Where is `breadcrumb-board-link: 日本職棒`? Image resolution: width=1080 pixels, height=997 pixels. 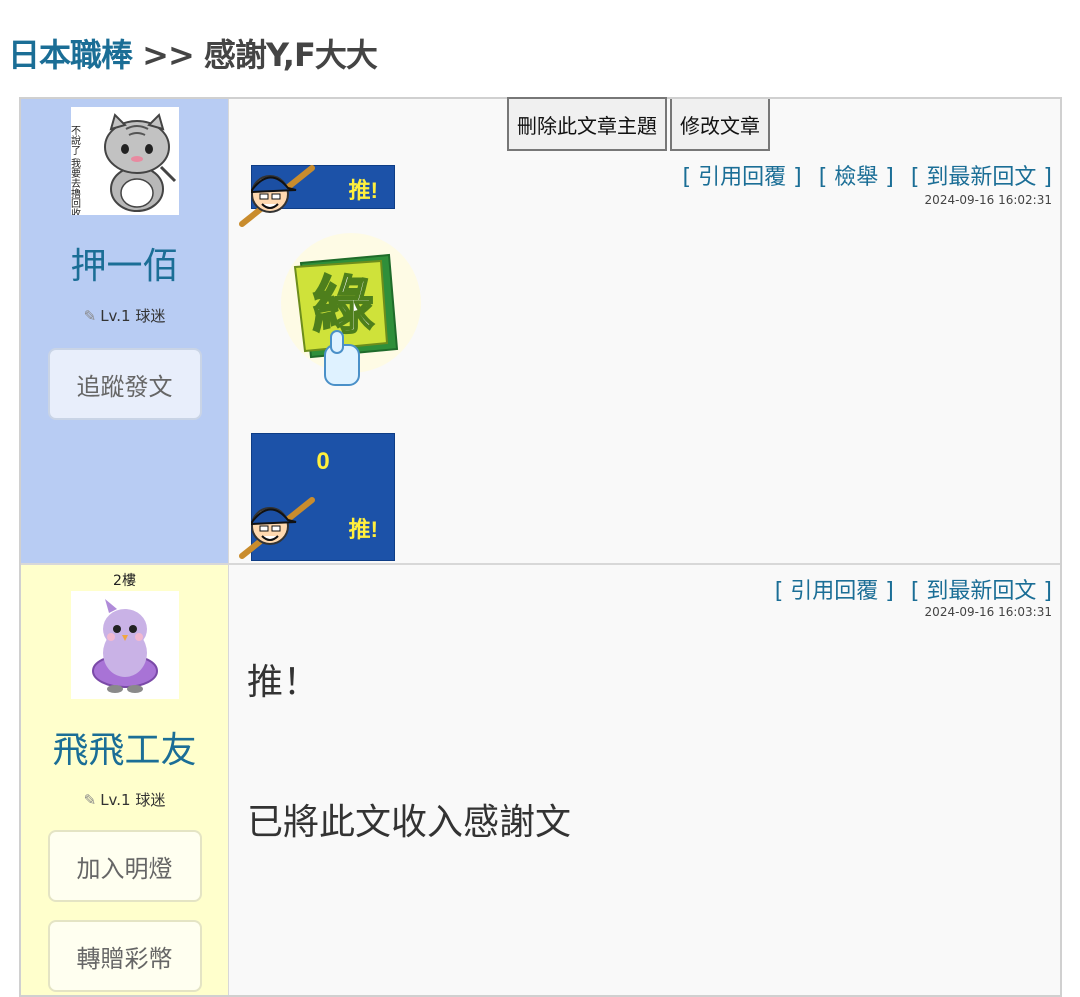
breadcrumb-board-link: 日本職棒 is located at coordinates (70, 55).